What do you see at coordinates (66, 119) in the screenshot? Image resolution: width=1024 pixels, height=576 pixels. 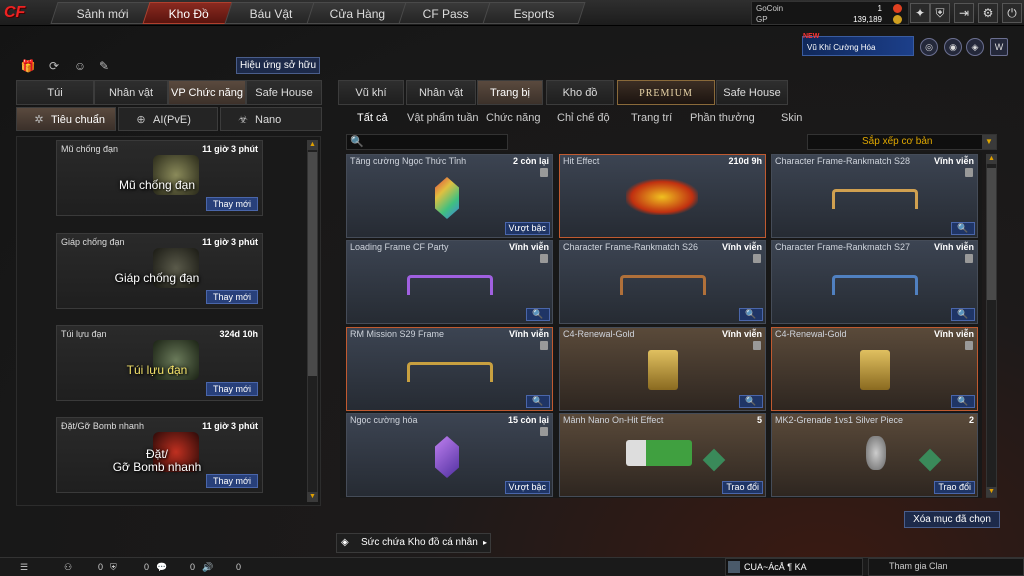 I see `mode-standard: ✲ Tiêu chuẩn` at bounding box center [66, 119].